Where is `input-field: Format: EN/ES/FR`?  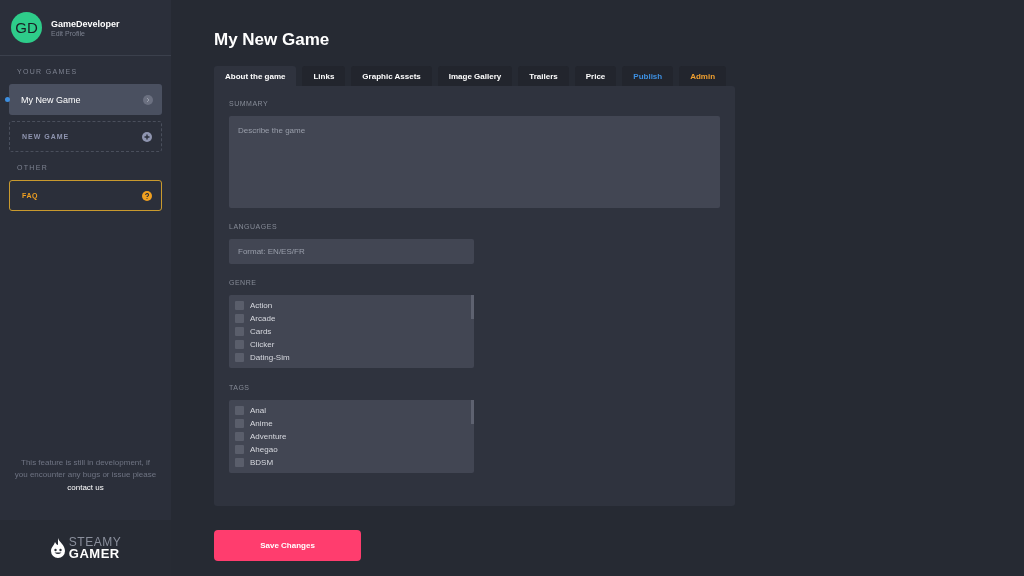
input-field: Format: EN/ES/FR is located at coordinates (351, 251).